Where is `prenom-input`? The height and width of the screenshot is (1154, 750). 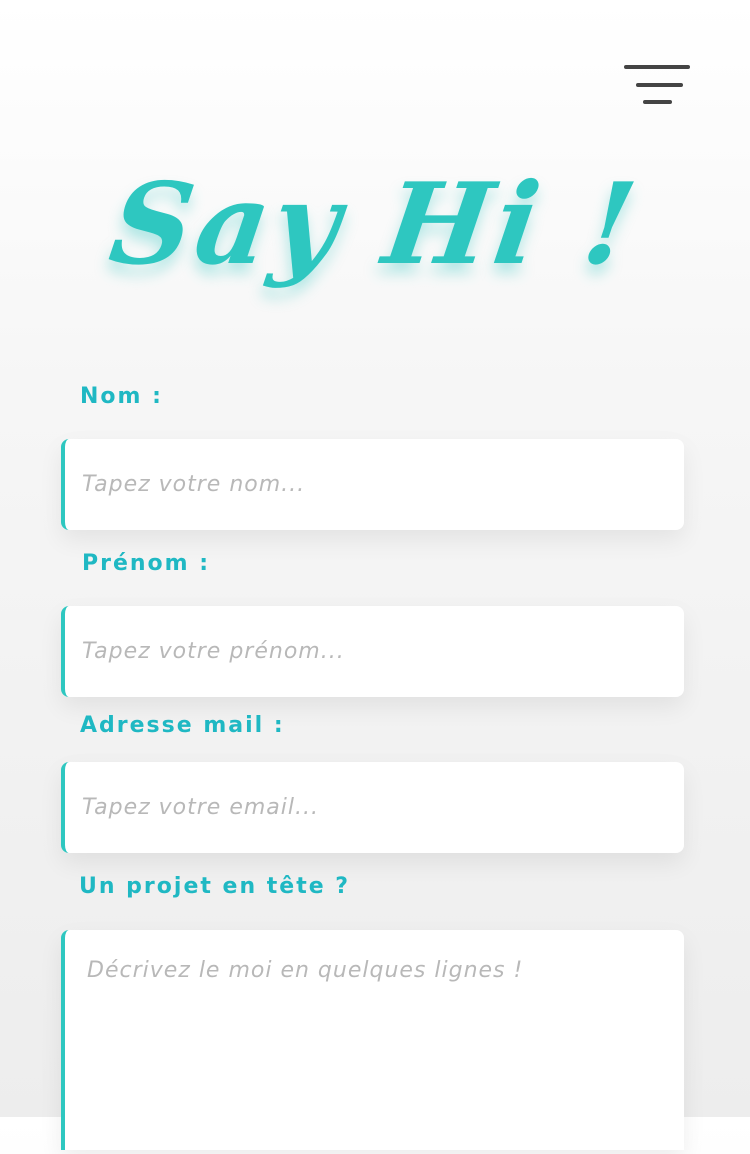 prenom-input is located at coordinates (374, 651).